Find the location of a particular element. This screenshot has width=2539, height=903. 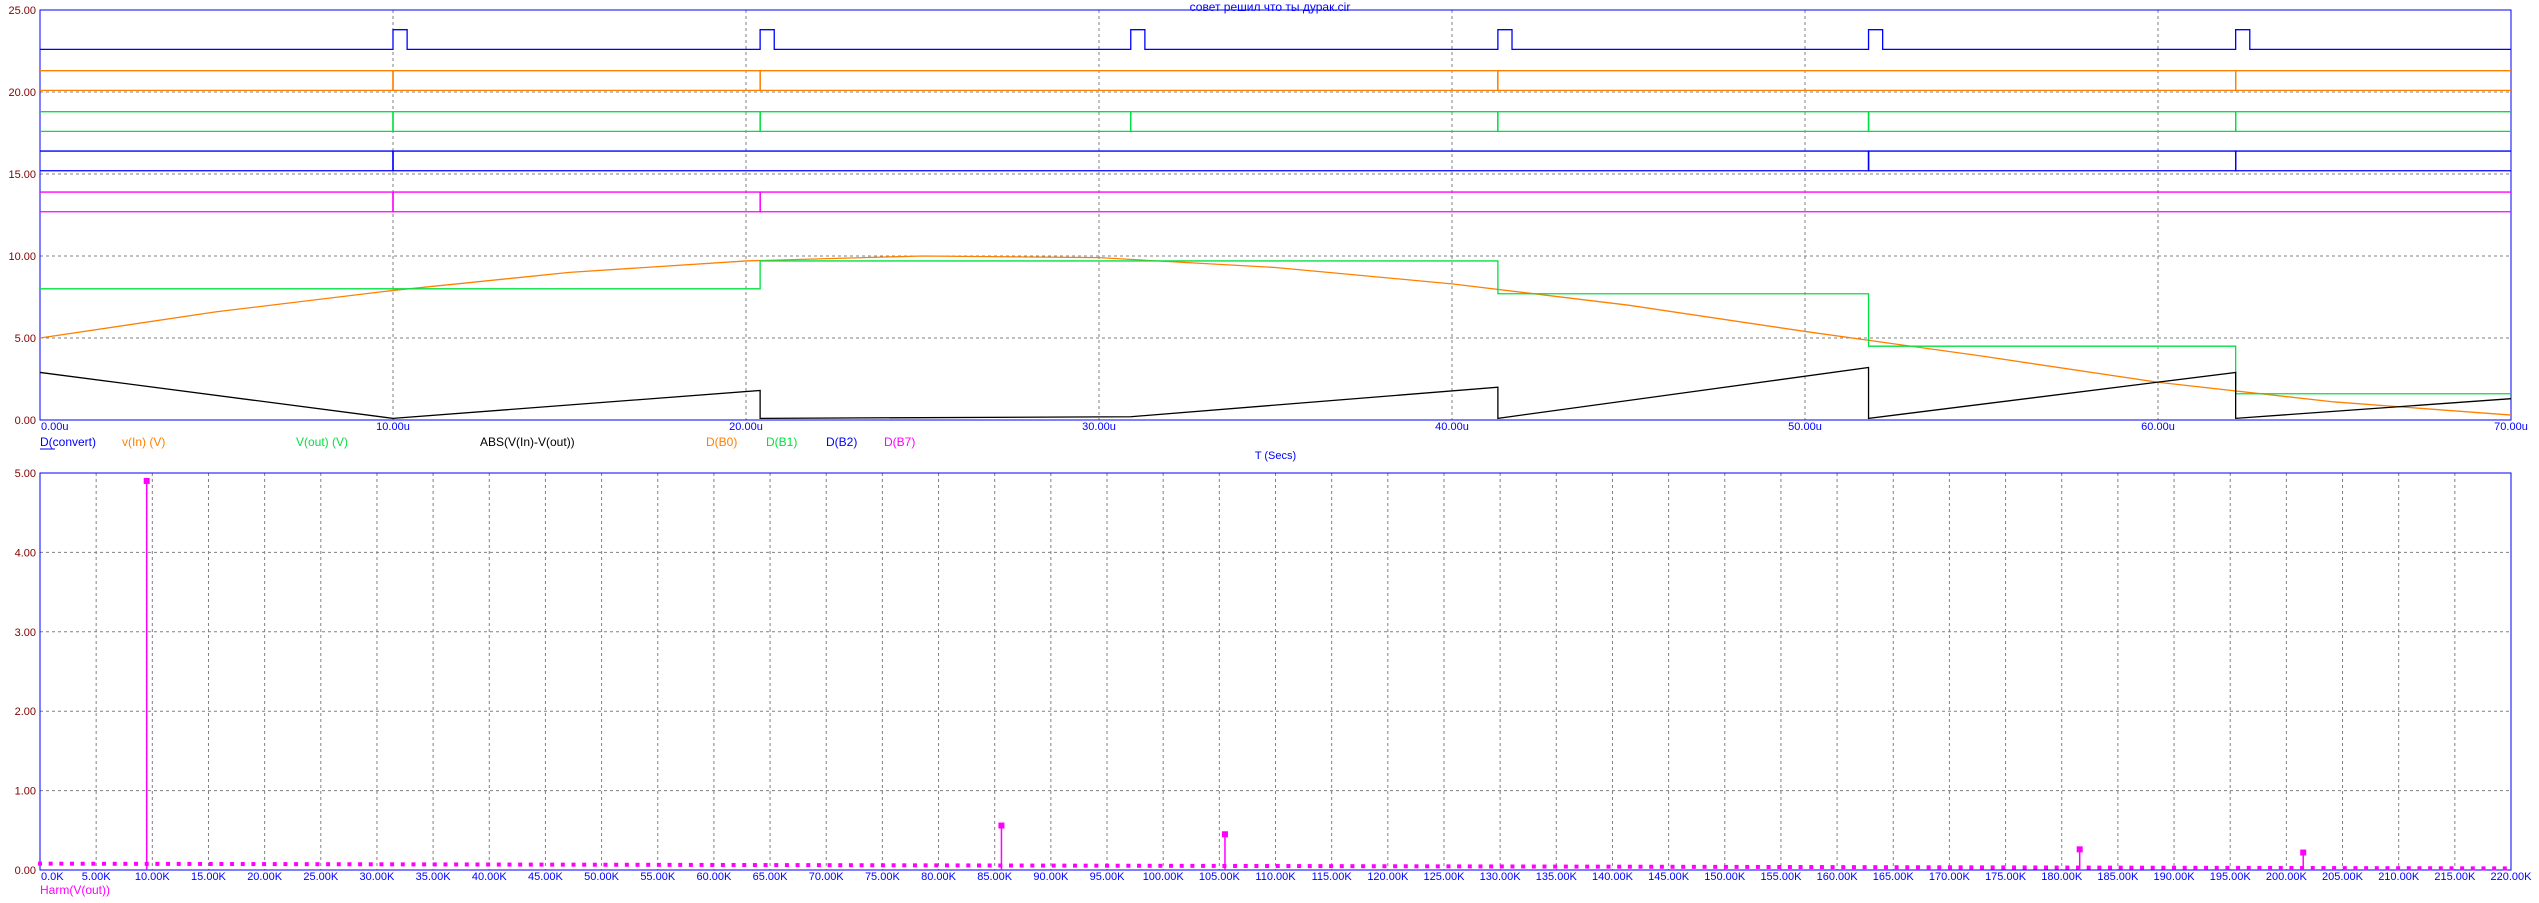

x-tick-label: 30.00u is located at coordinates (1099, 427).